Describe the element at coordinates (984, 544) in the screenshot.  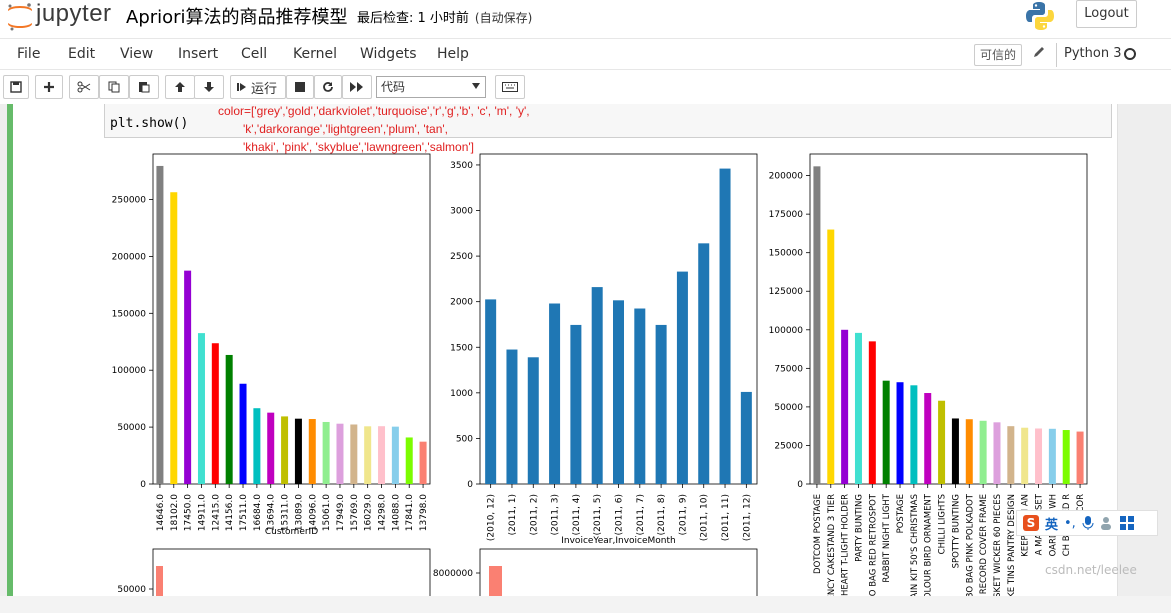
I see `x-tick-label: RECORD COVER FRAME` at that location.